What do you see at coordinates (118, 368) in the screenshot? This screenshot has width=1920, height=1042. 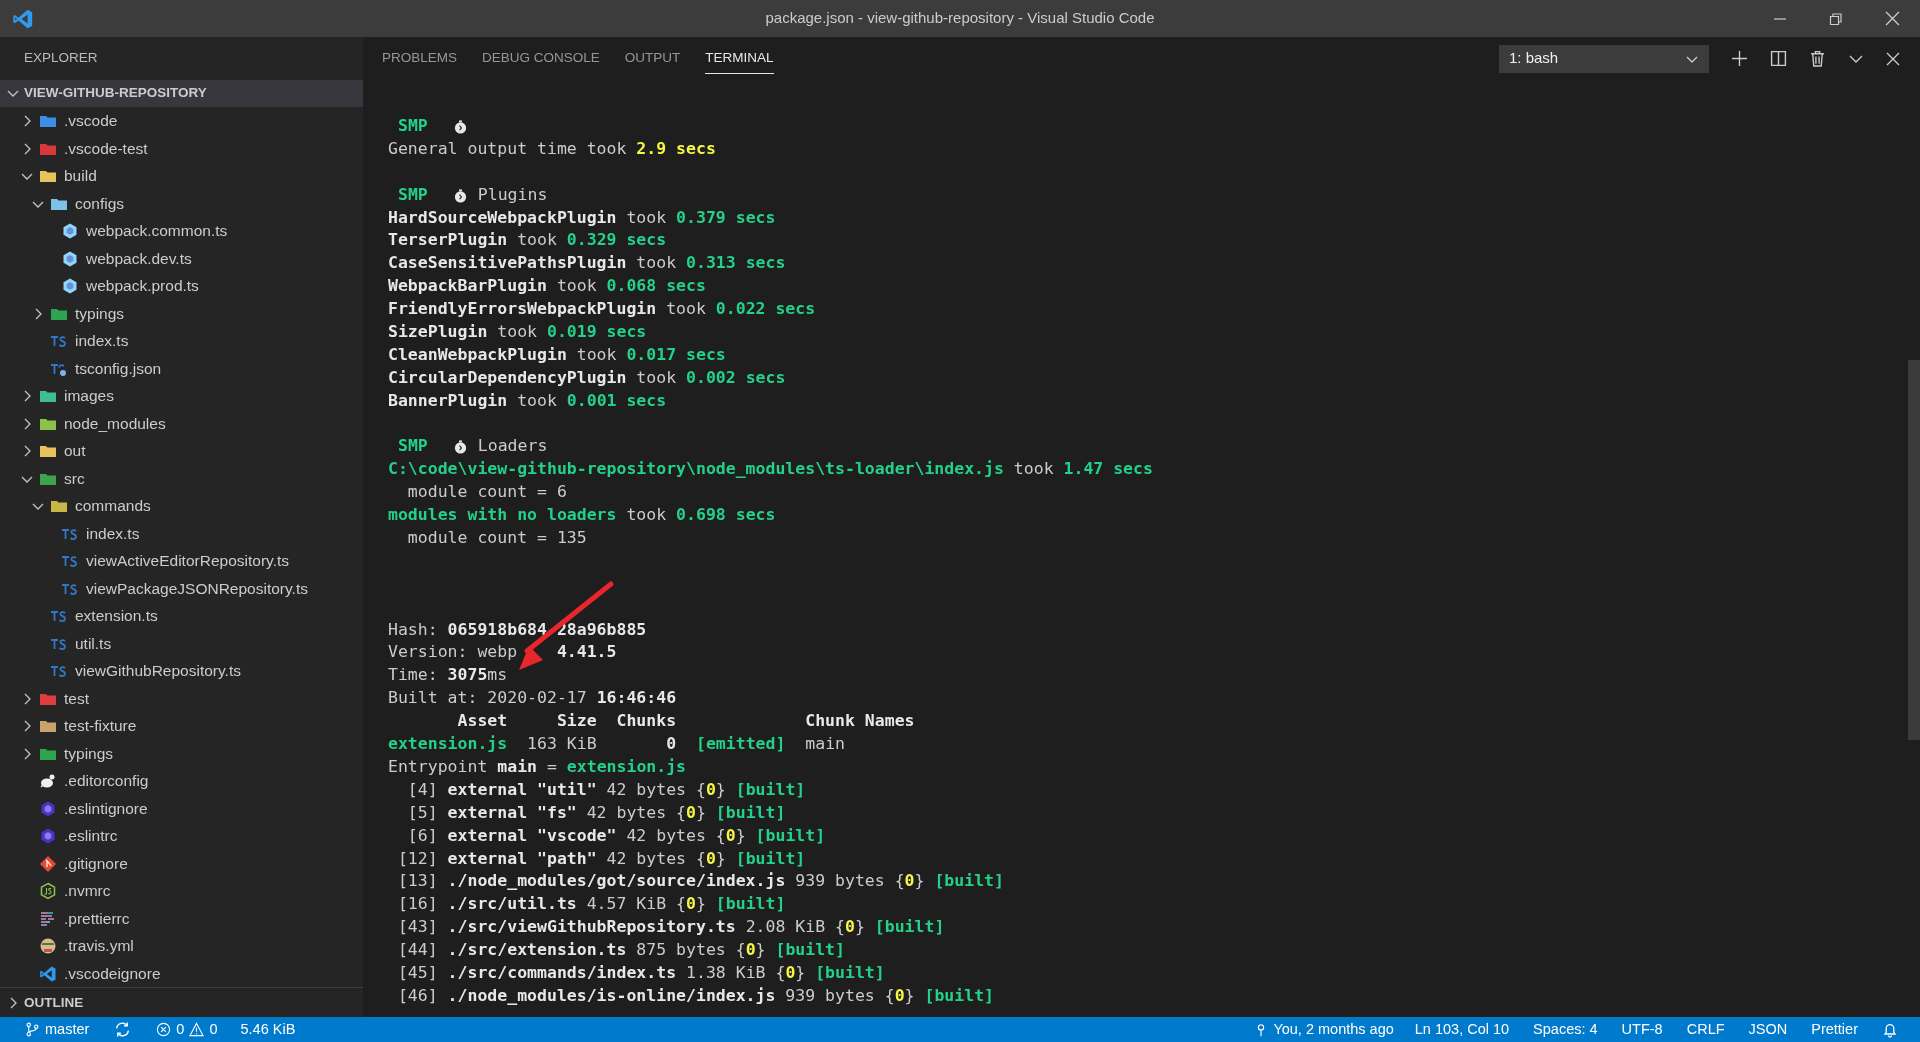 I see `file-name: tsconfig.json` at bounding box center [118, 368].